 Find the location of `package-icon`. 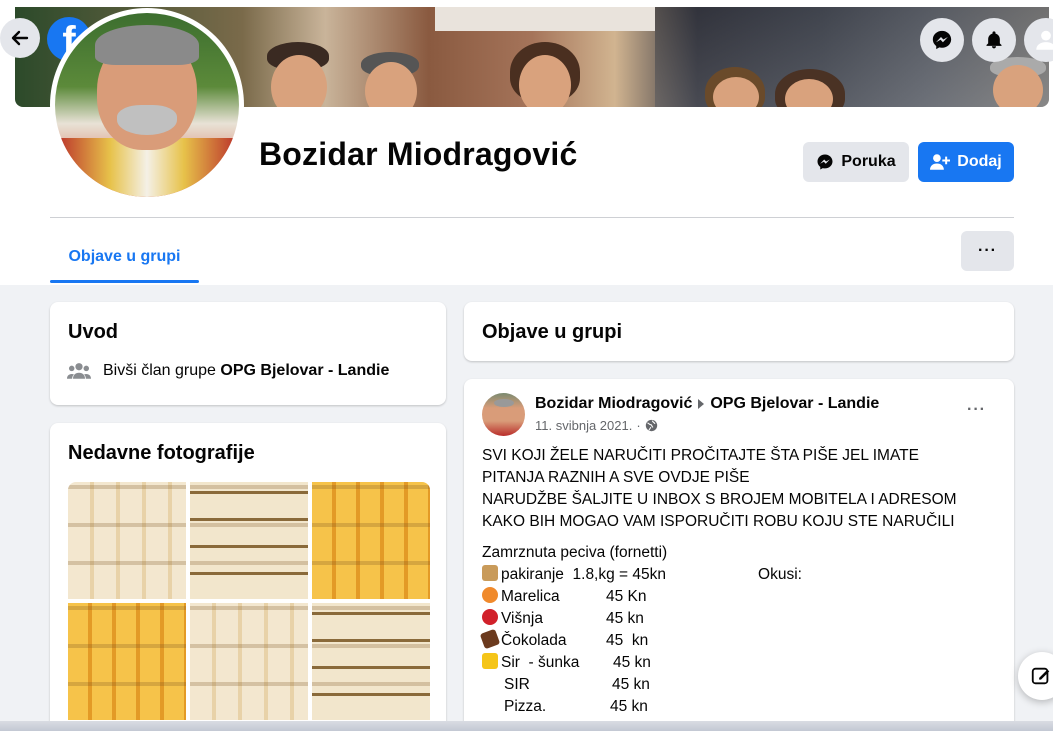

package-icon is located at coordinates (490, 573).